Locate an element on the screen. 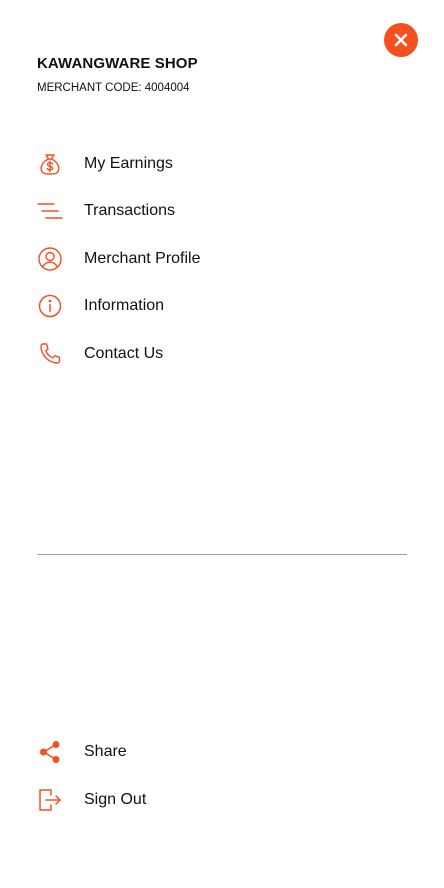 The height and width of the screenshot is (888, 444). menu-item-sign-out: Sign Out is located at coordinates (222, 800).